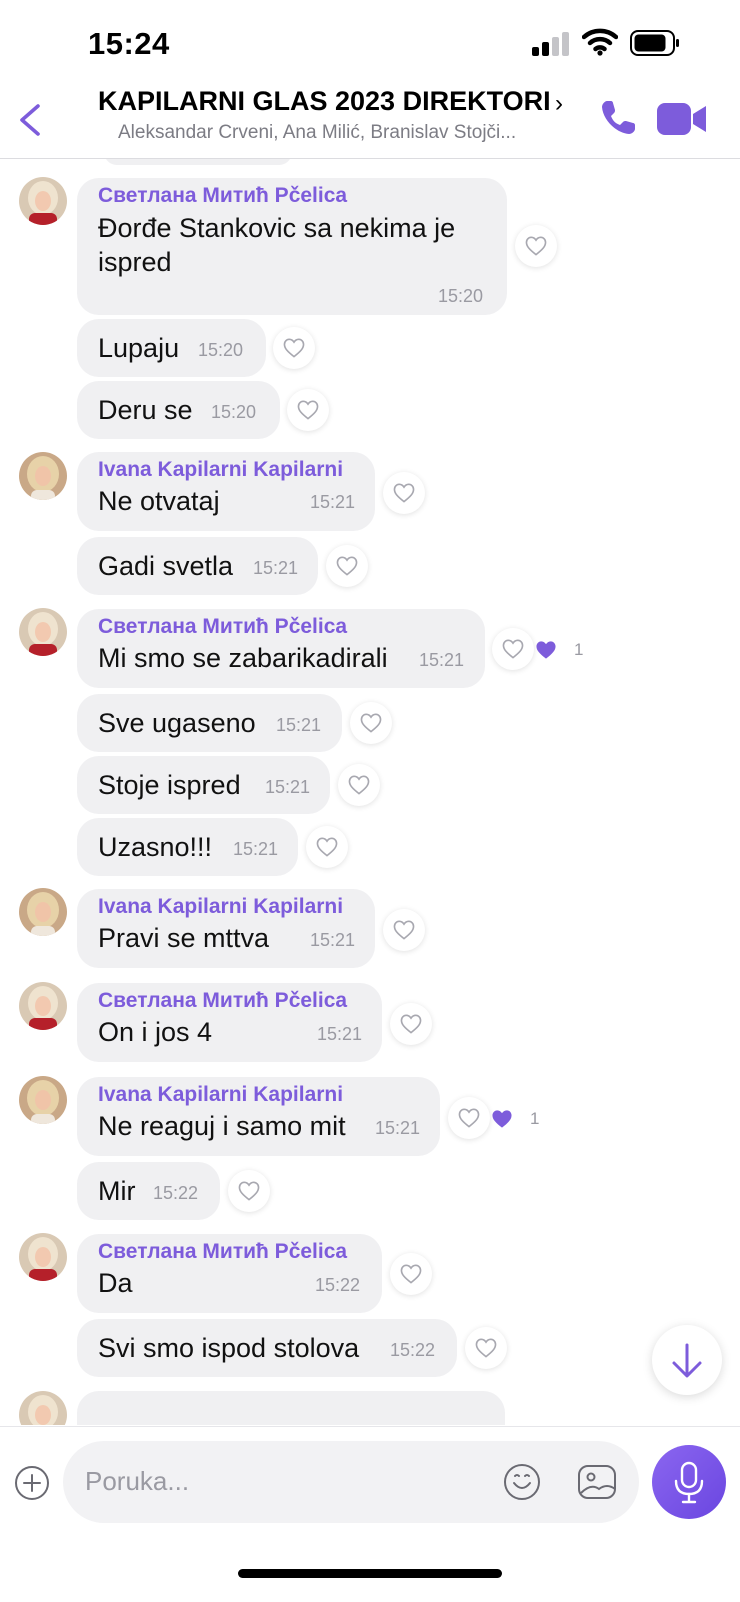 The image size is (740, 1602). Describe the element at coordinates (117, 1191) in the screenshot. I see `message-text: Mir` at that location.